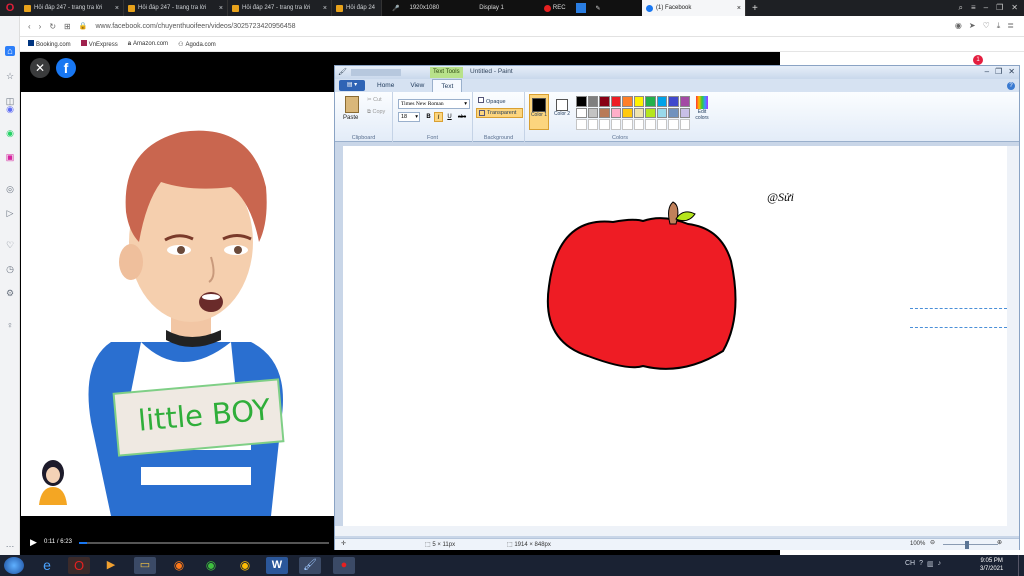 This screenshot has height=576, width=1024. What do you see at coordinates (33, 542) in the screenshot?
I see `play-icon: ▶` at bounding box center [33, 542].